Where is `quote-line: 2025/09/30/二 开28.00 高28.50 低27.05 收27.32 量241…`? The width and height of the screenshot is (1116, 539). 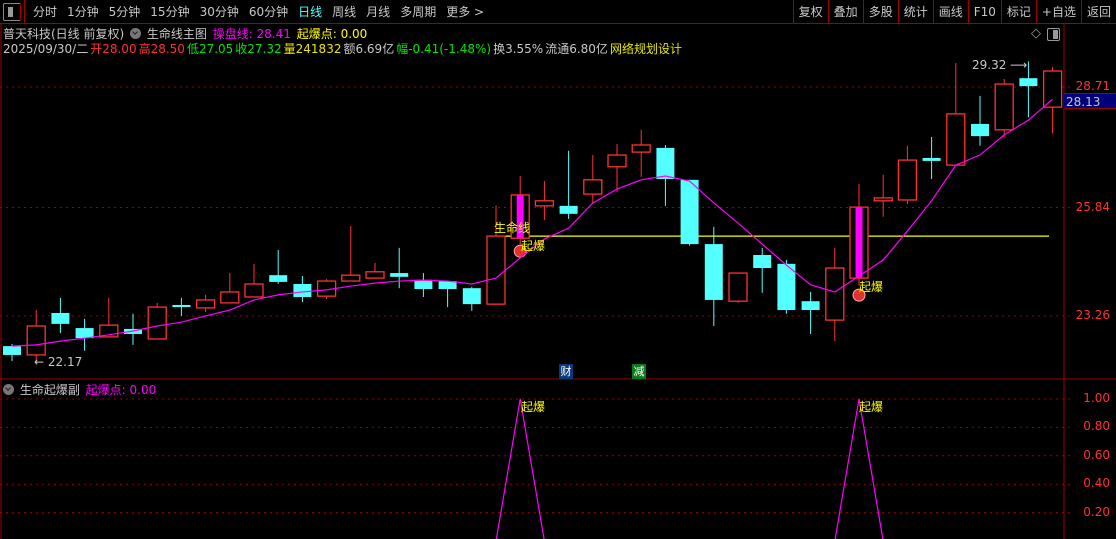 quote-line: 2025/09/30/二 开28.00 高28.50 低27.05 收27.32 量241… is located at coordinates (343, 48).